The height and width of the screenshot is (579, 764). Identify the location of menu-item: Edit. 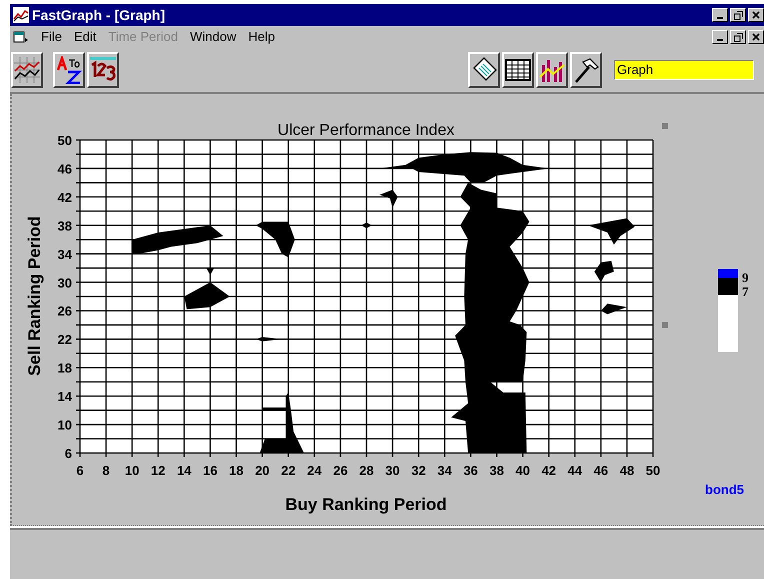
(85, 37).